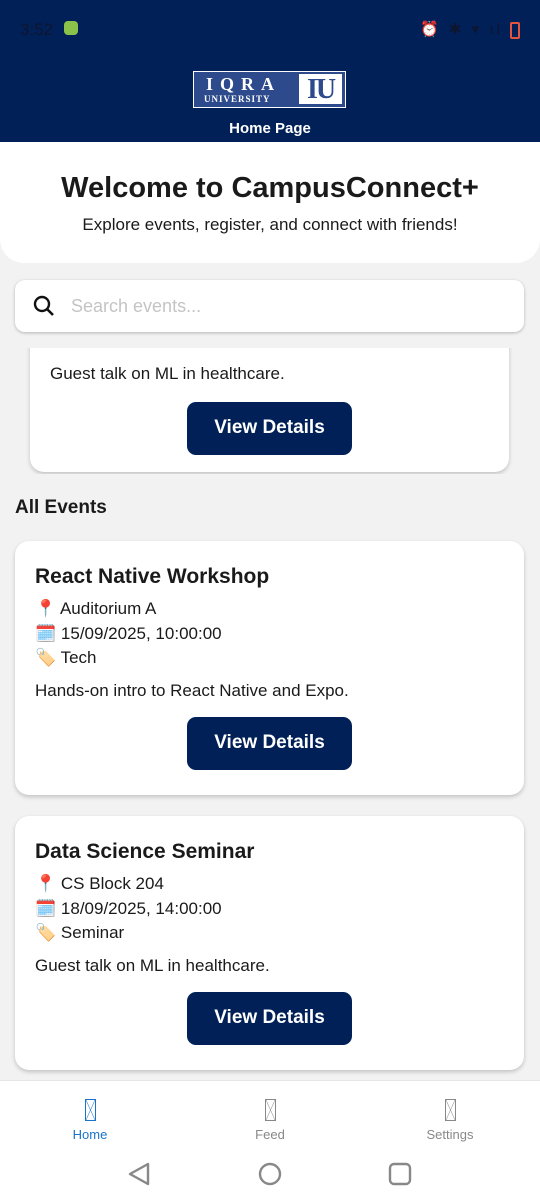 The width and height of the screenshot is (540, 1204). What do you see at coordinates (43, 305) in the screenshot?
I see `search-icon` at bounding box center [43, 305].